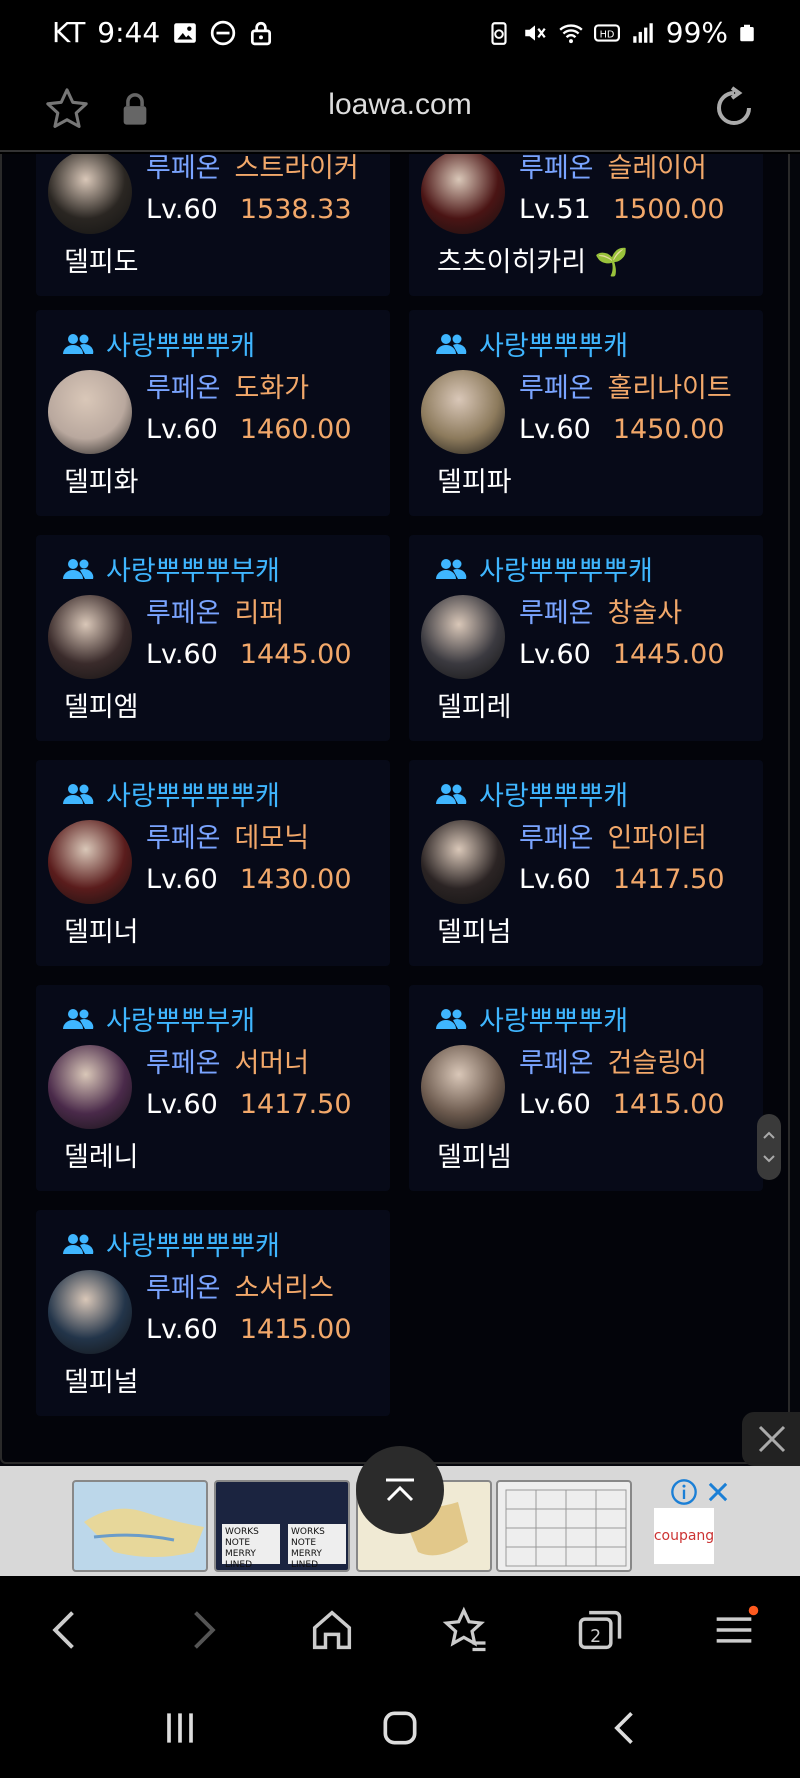  I want to click on ad-info-icon, so click(684, 1492).